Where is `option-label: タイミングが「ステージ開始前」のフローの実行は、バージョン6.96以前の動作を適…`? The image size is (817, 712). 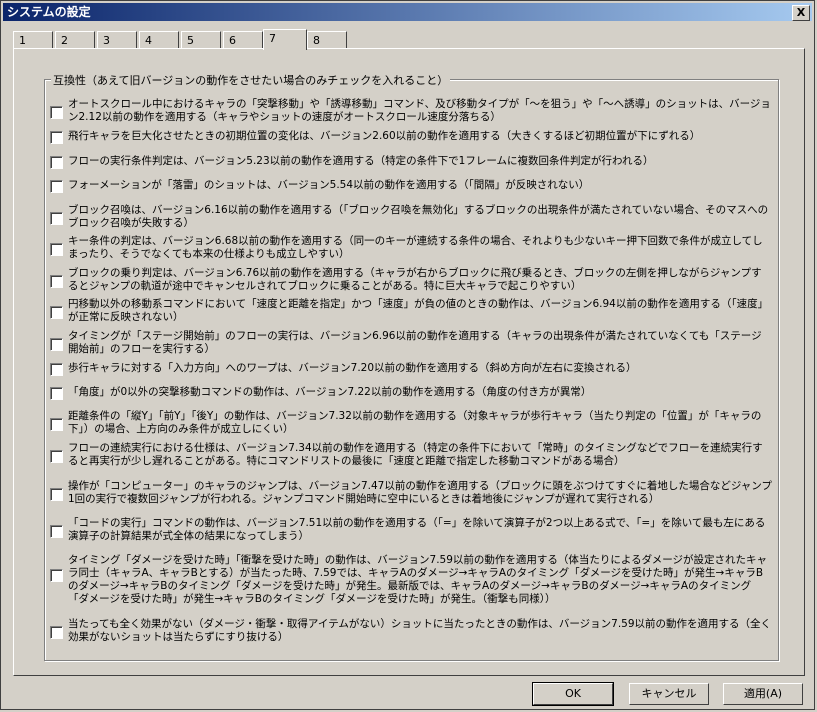
option-label: タイミングが「ステージ開始前」のフローの実行は、バージョン6.96以前の動作を適… is located at coordinates (415, 342).